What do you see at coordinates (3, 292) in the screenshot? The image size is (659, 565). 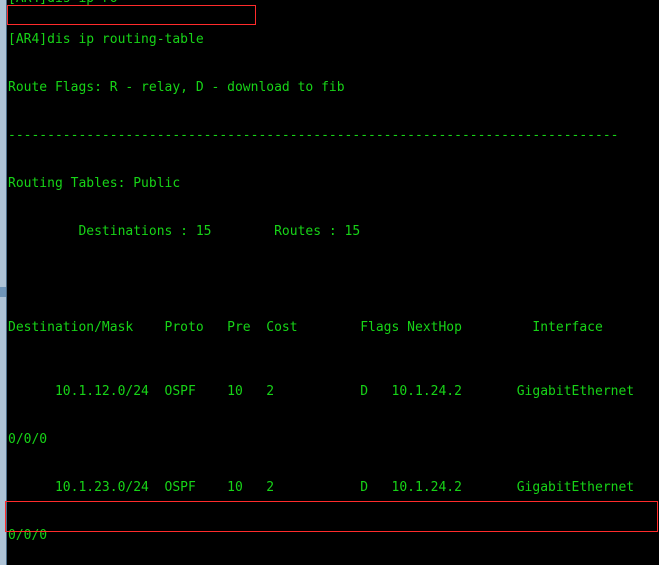 I see `vertical-scrollbar-thumb` at bounding box center [3, 292].